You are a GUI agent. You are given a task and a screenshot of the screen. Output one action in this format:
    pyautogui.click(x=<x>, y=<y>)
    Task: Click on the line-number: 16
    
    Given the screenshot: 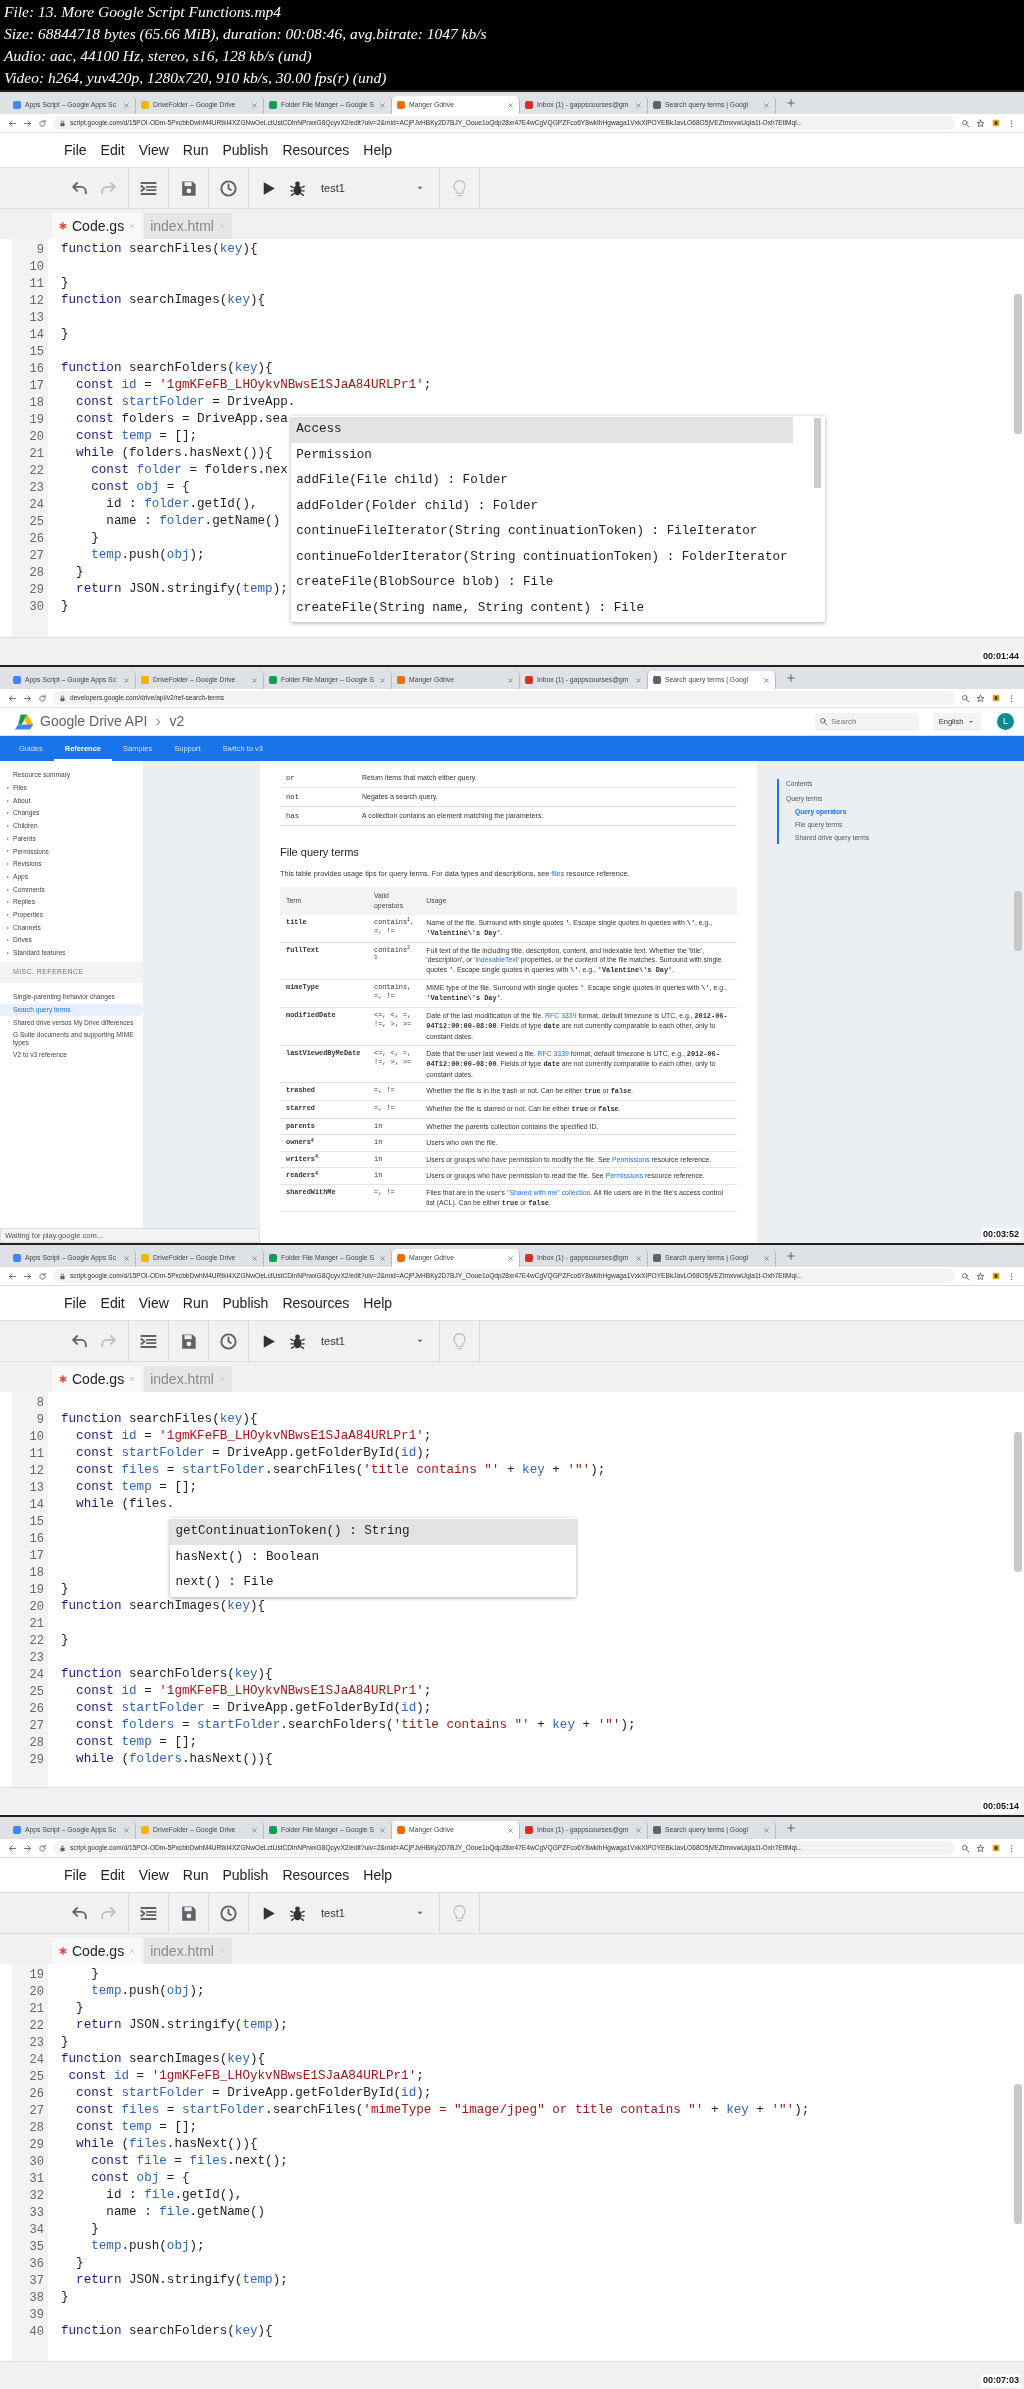 What is the action you would take?
    pyautogui.click(x=36, y=1539)
    